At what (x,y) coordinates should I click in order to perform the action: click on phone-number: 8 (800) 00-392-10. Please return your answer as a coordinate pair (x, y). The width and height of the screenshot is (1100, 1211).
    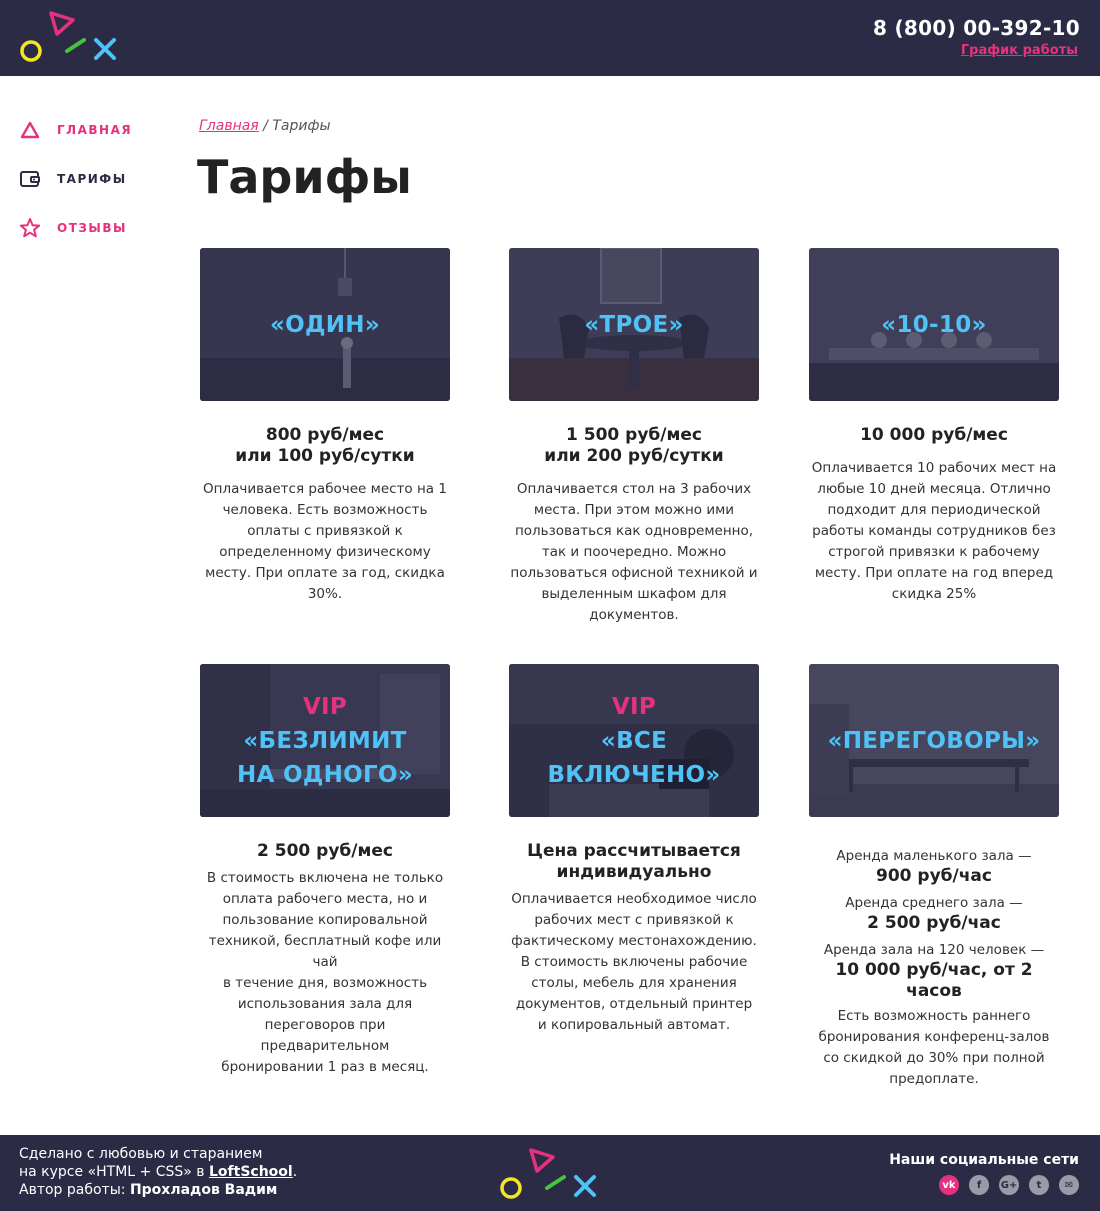
    Looking at the image, I should click on (976, 28).